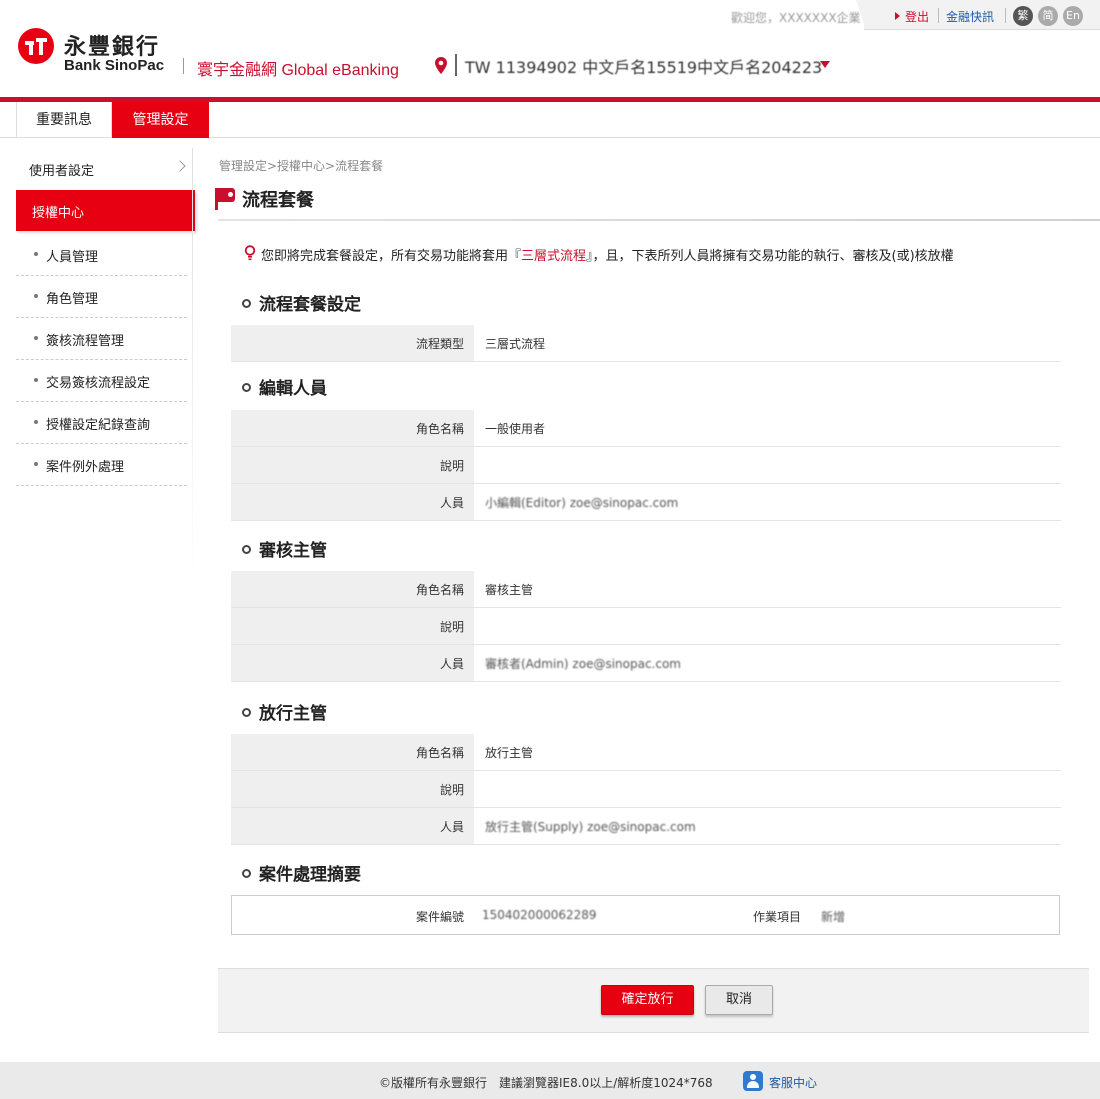 Image resolution: width=1100 pixels, height=1099 pixels. I want to click on field-value: 審核主管, so click(509, 590).